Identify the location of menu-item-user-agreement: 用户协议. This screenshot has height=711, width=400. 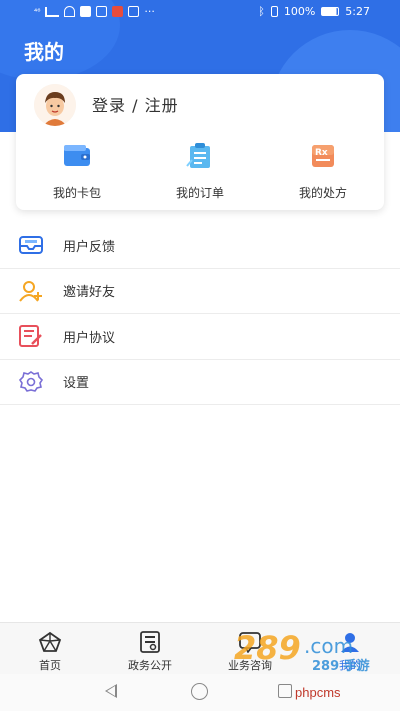
(200, 337).